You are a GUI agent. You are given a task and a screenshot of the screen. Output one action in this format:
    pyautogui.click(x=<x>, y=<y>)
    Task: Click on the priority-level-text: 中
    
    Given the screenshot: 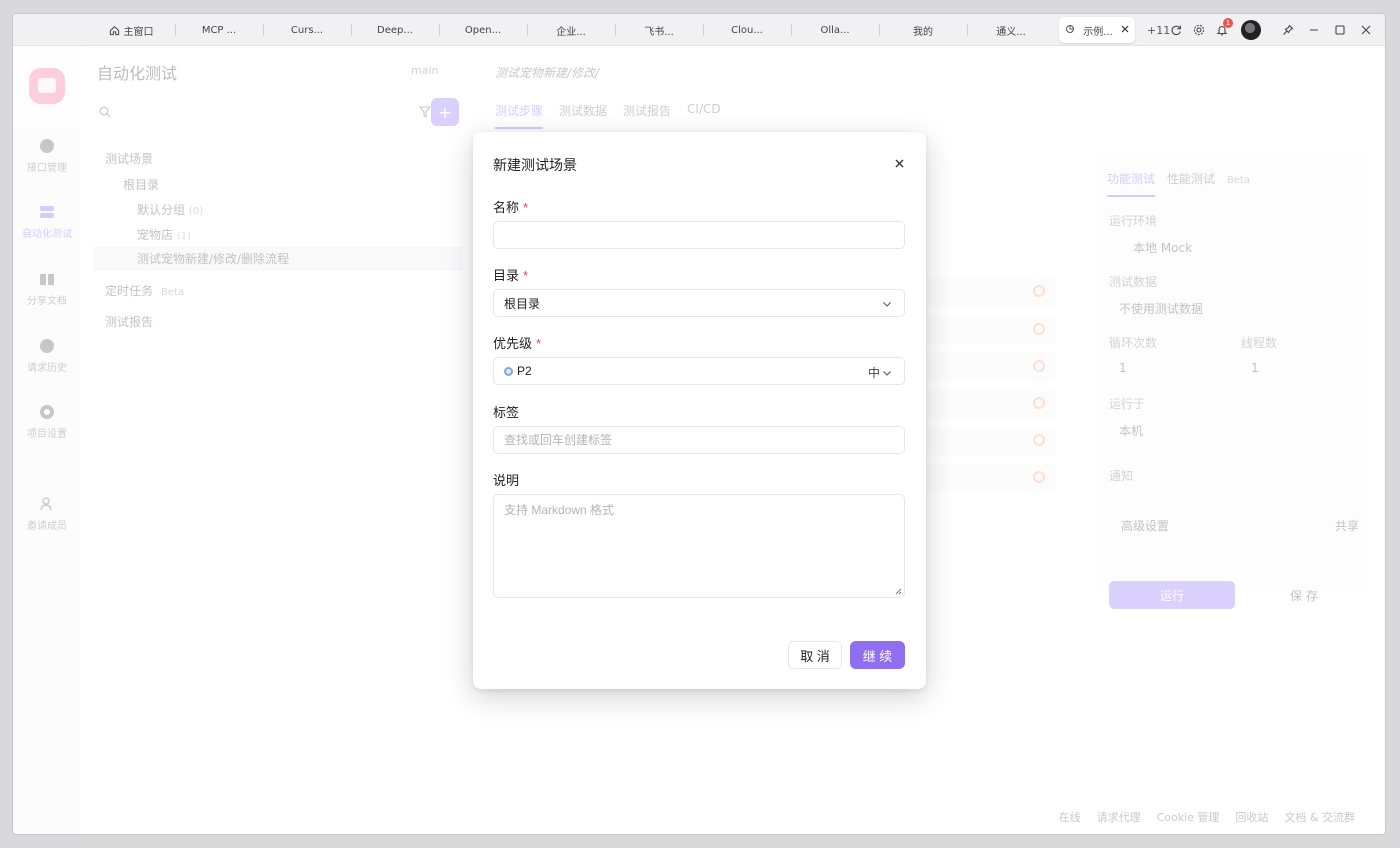 What is the action you would take?
    pyautogui.click(x=873, y=373)
    